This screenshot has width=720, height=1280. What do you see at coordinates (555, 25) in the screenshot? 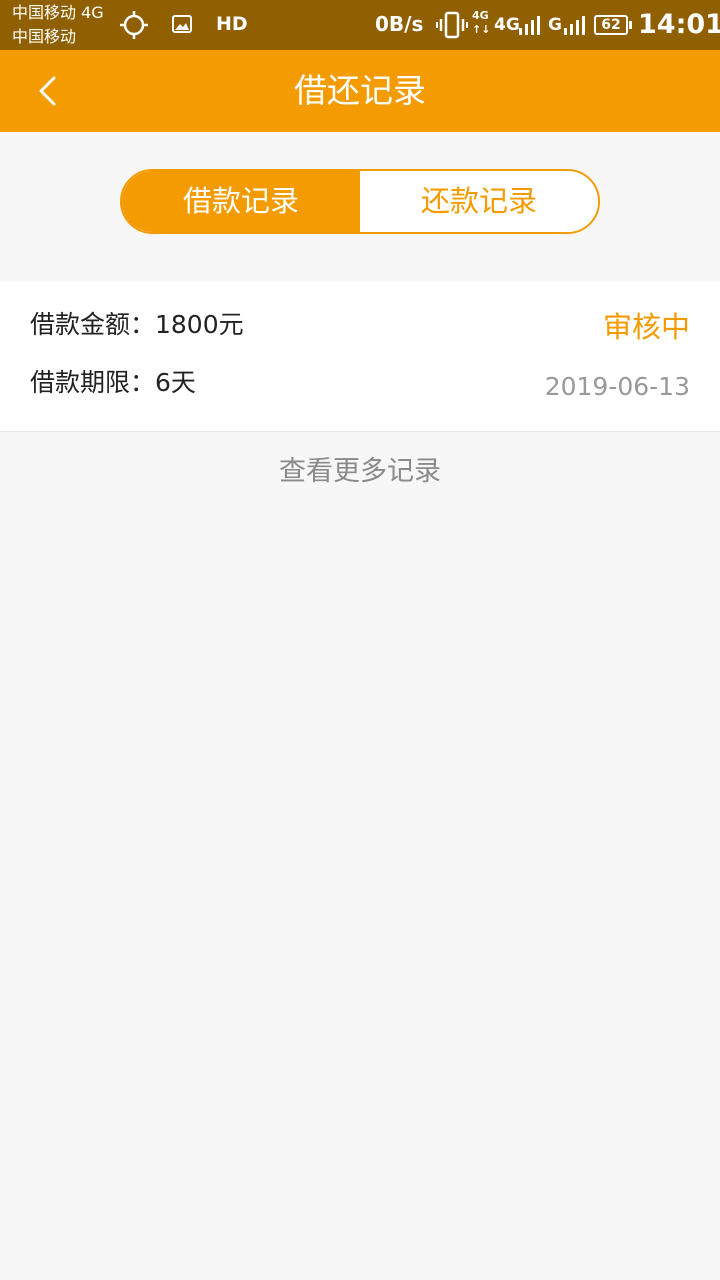
I see `network-type-2: G` at bounding box center [555, 25].